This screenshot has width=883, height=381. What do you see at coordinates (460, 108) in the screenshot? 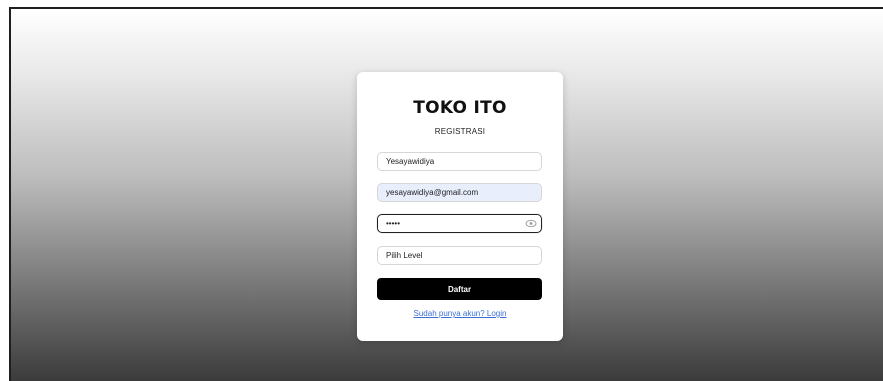
I see `brand-title: TOKO ITO` at bounding box center [460, 108].